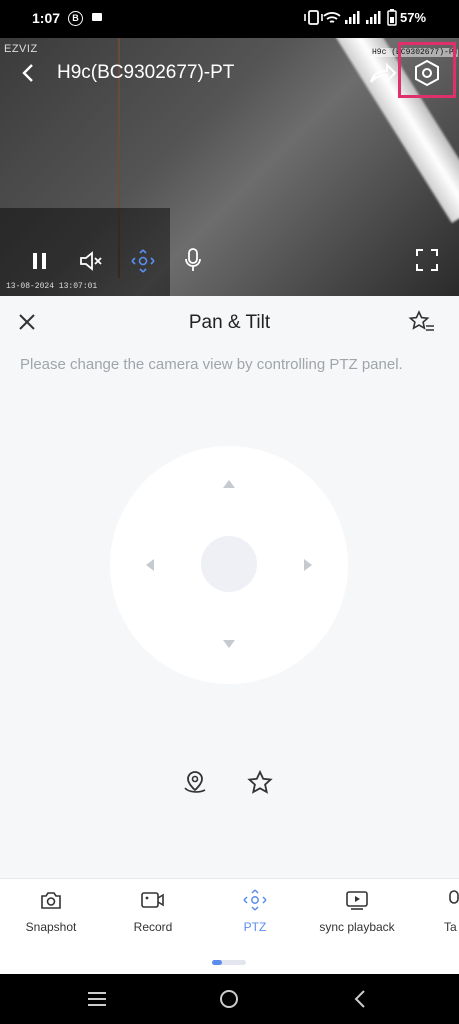 The width and height of the screenshot is (459, 1024). Describe the element at coordinates (229, 962) in the screenshot. I see `toolbar-page-indicator` at that location.